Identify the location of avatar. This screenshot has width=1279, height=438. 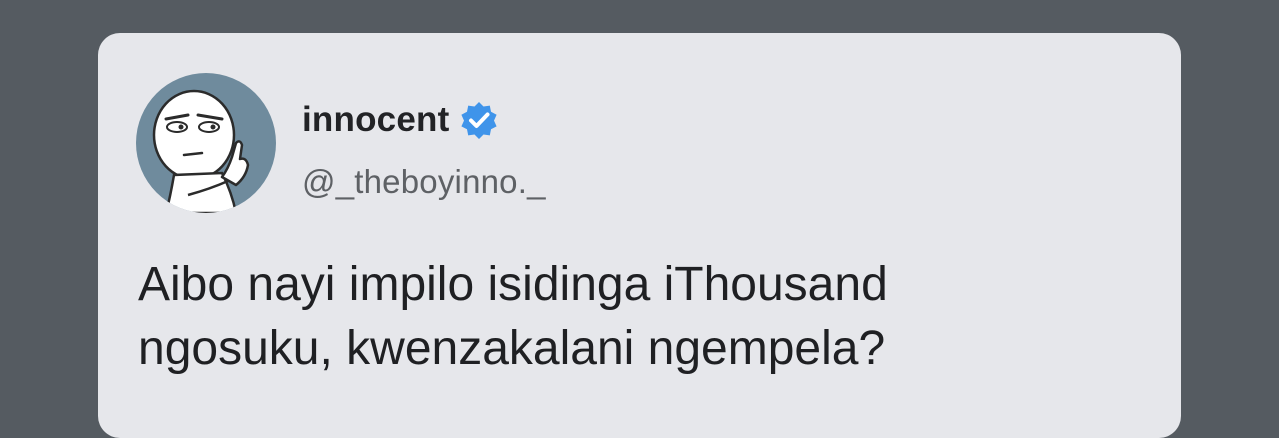
(206, 143).